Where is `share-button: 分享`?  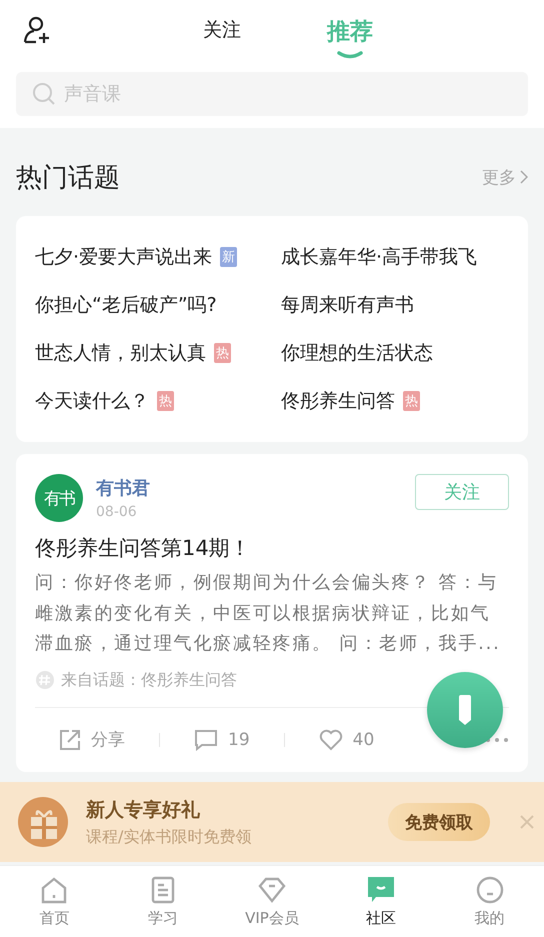
share-button: 分享 is located at coordinates (92, 739).